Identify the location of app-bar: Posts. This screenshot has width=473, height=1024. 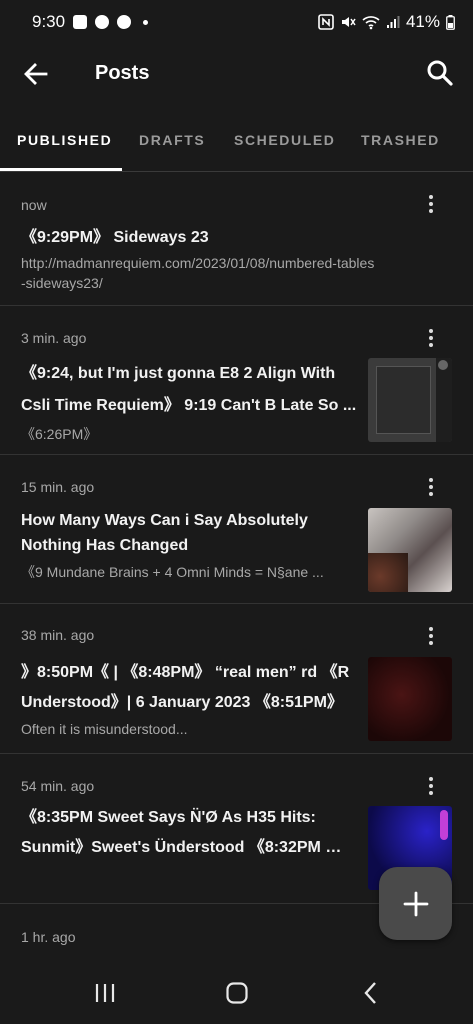
(236, 74).